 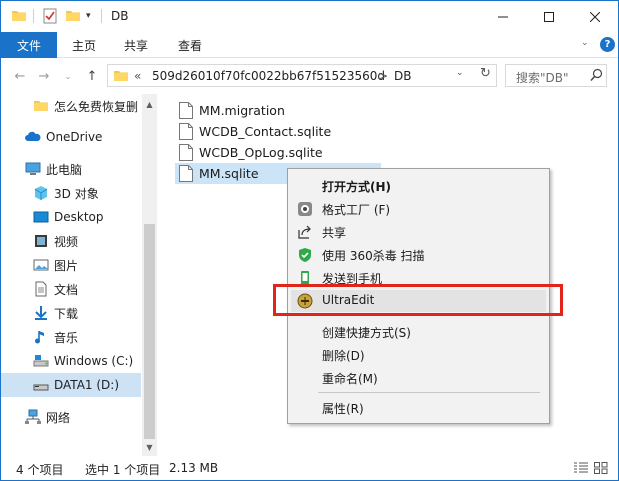 What do you see at coordinates (94, 361) in the screenshot?
I see `nav-item-label: Windows (C:)` at bounding box center [94, 361].